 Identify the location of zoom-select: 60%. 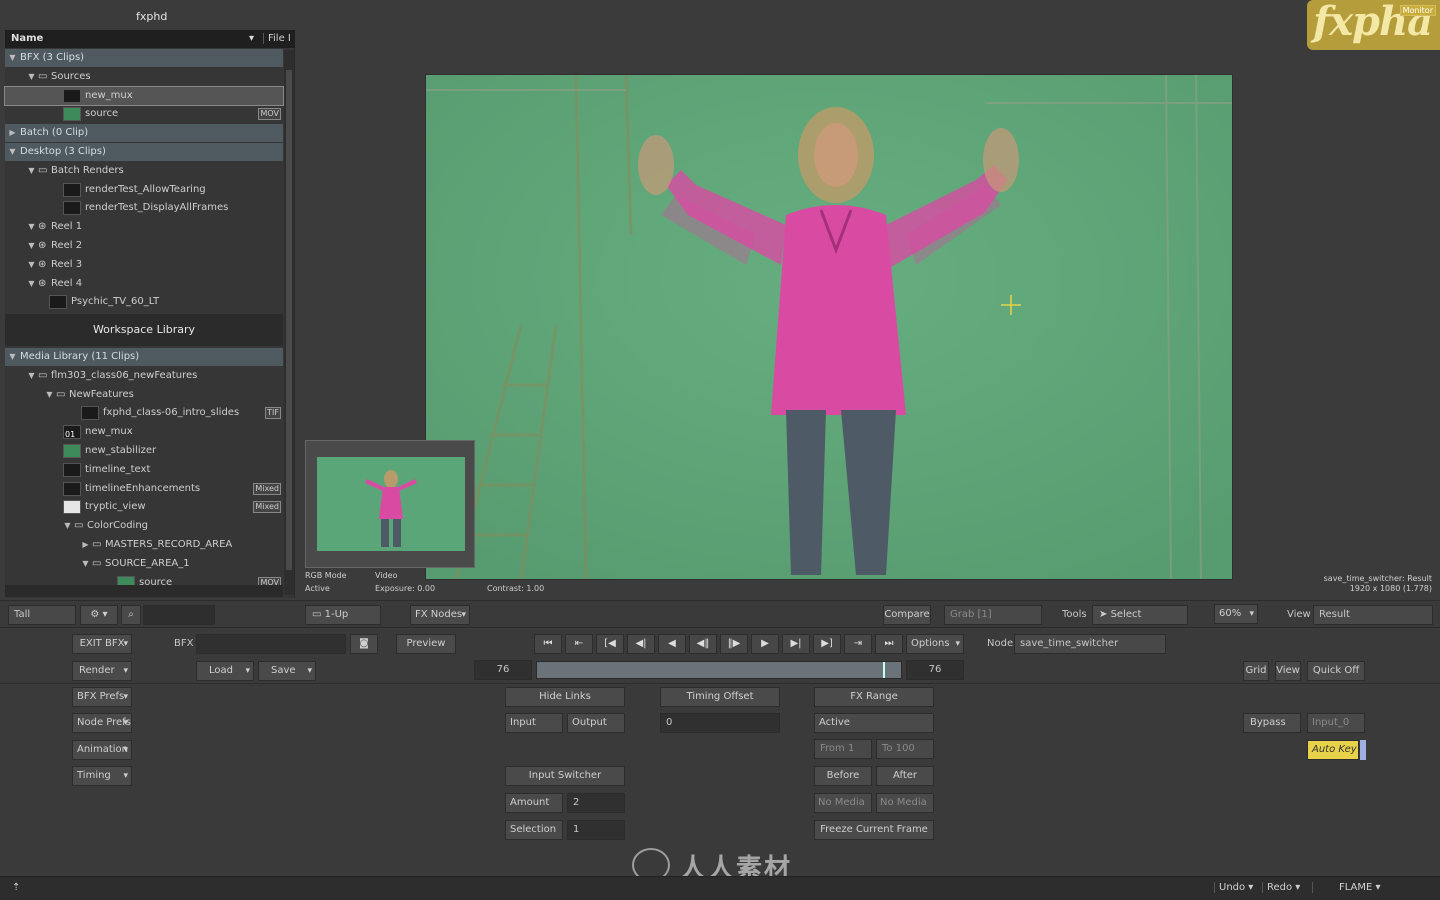
(1236, 614).